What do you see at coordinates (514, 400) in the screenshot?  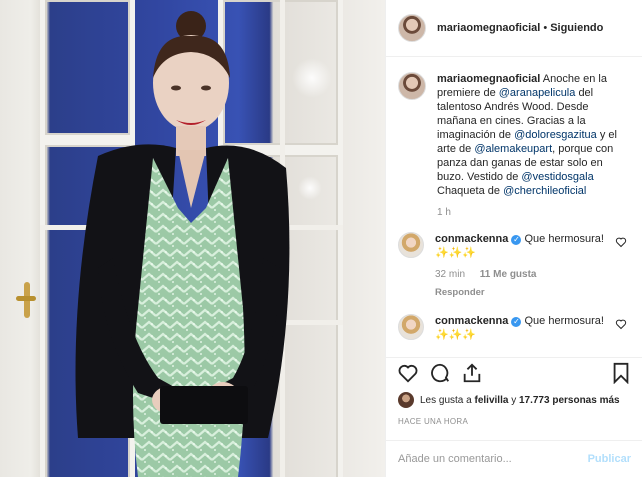 I see `likes-middle: y` at bounding box center [514, 400].